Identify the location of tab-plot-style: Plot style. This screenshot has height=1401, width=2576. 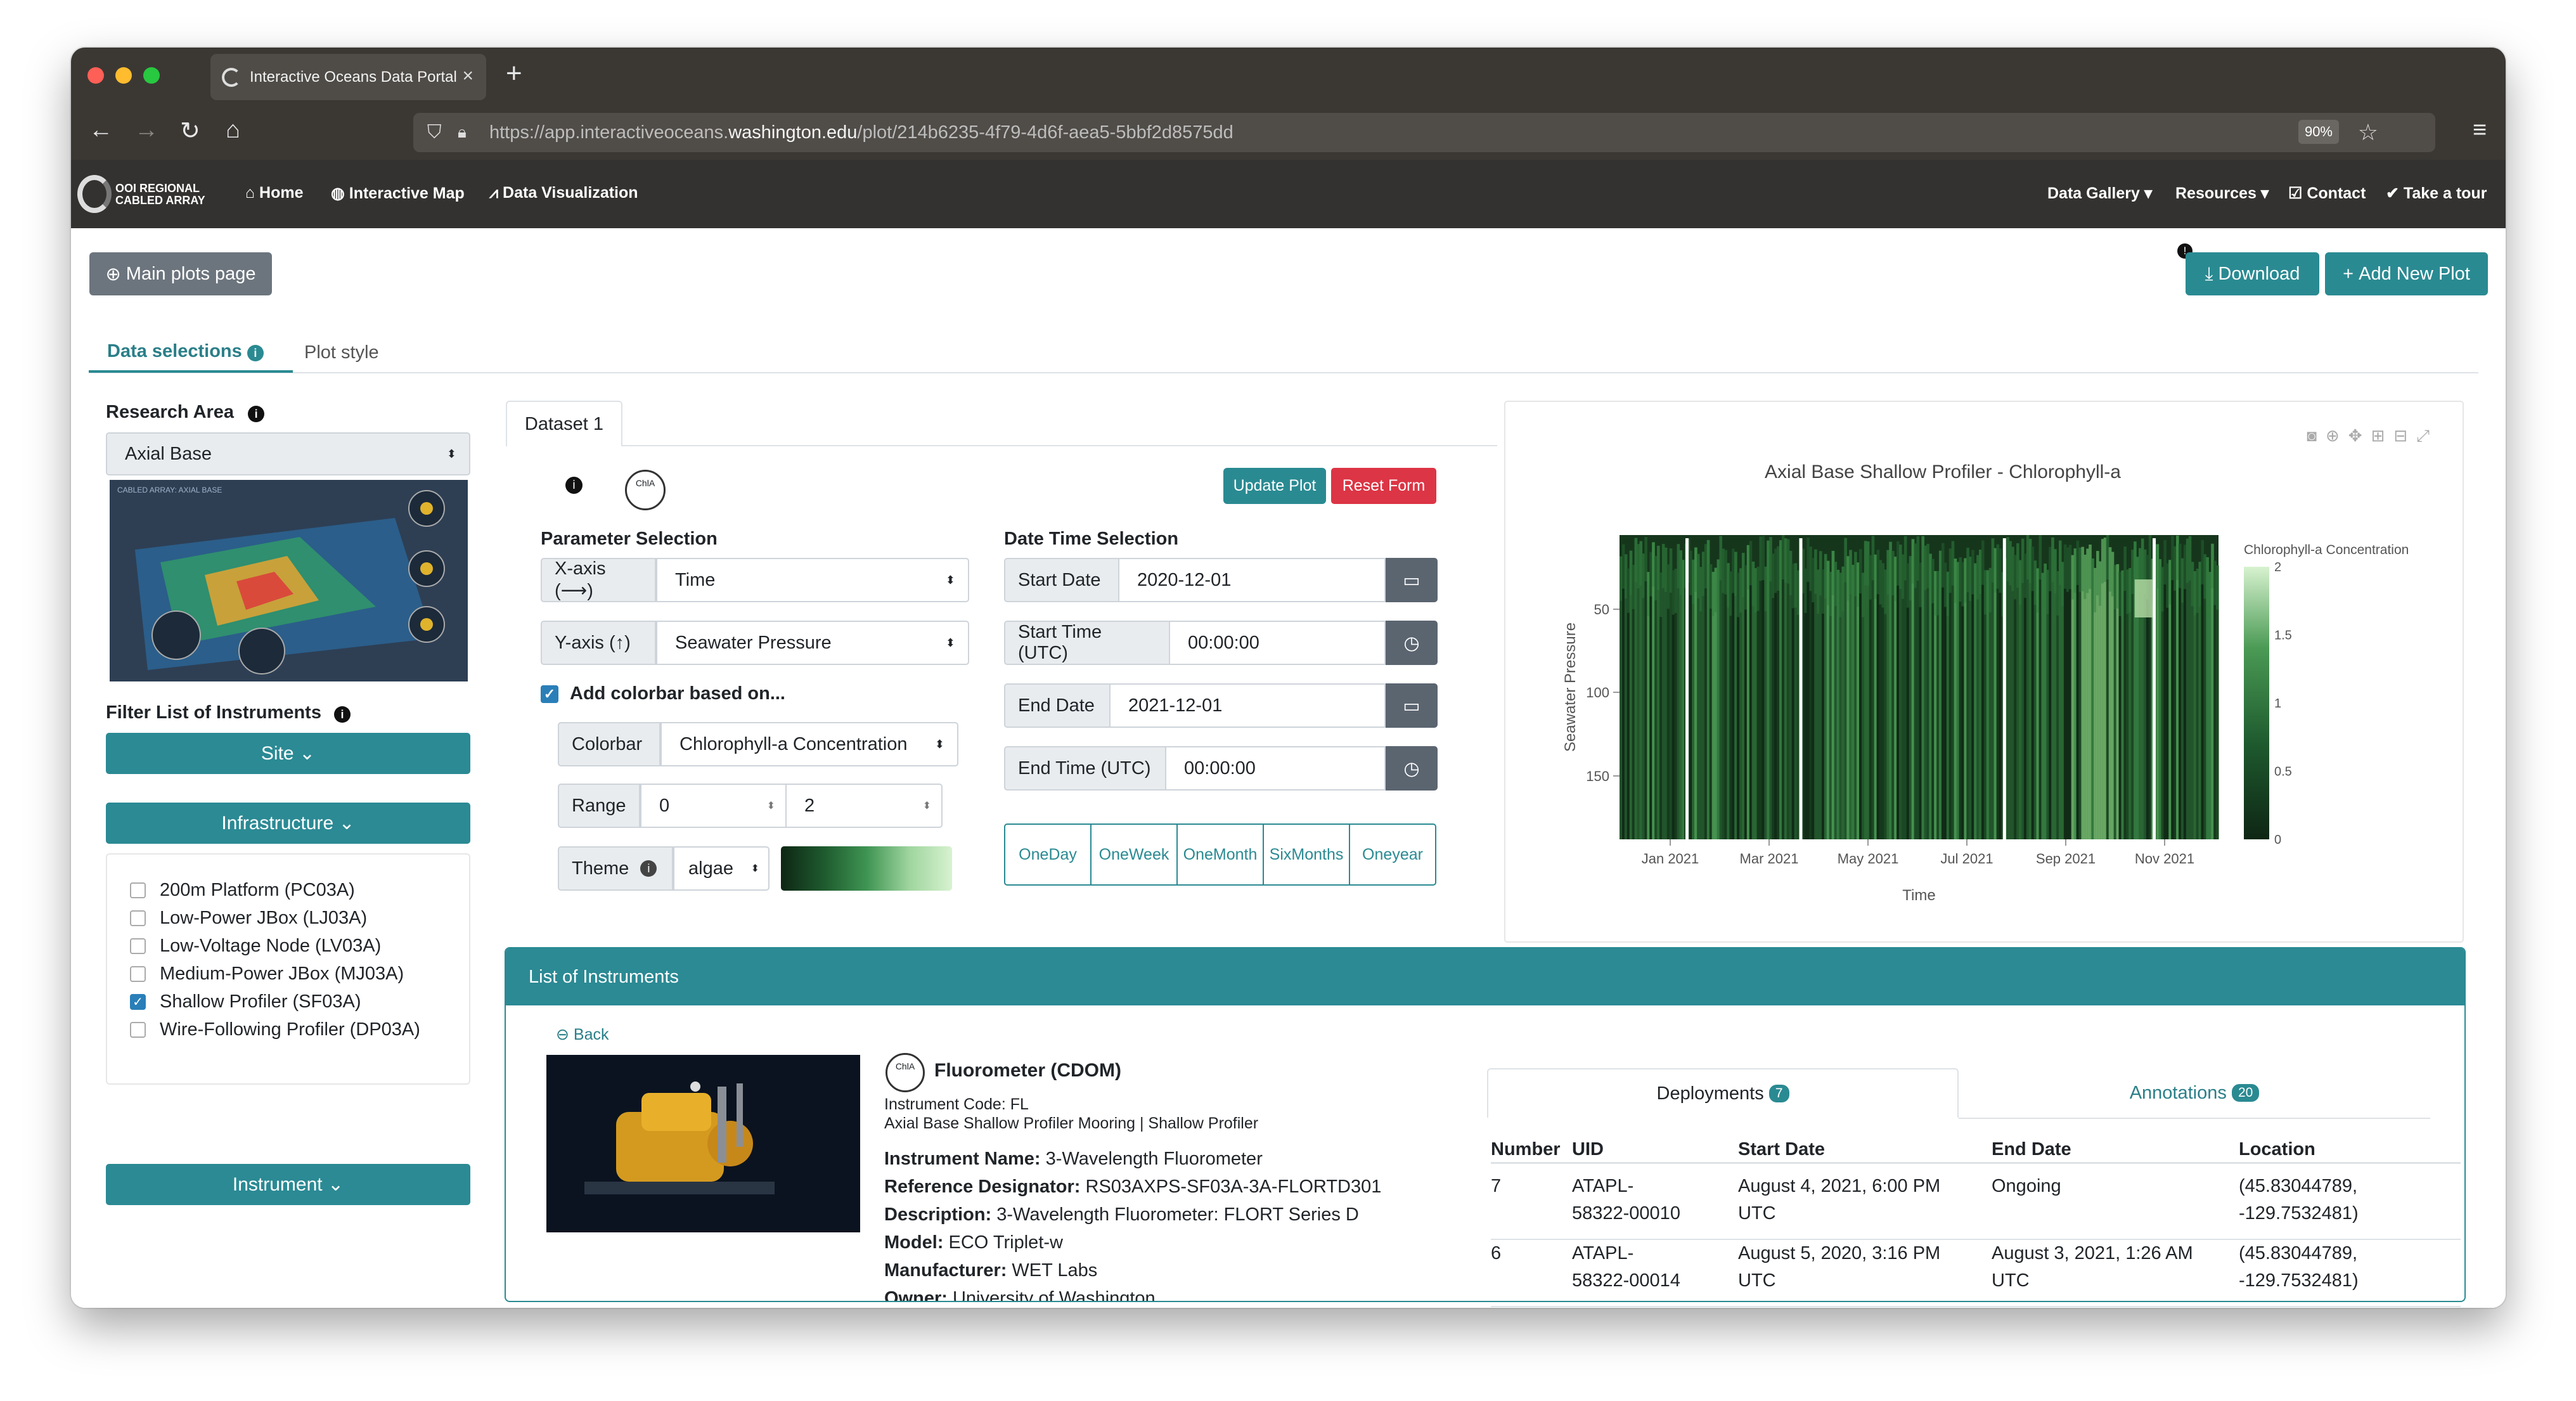
(342, 352).